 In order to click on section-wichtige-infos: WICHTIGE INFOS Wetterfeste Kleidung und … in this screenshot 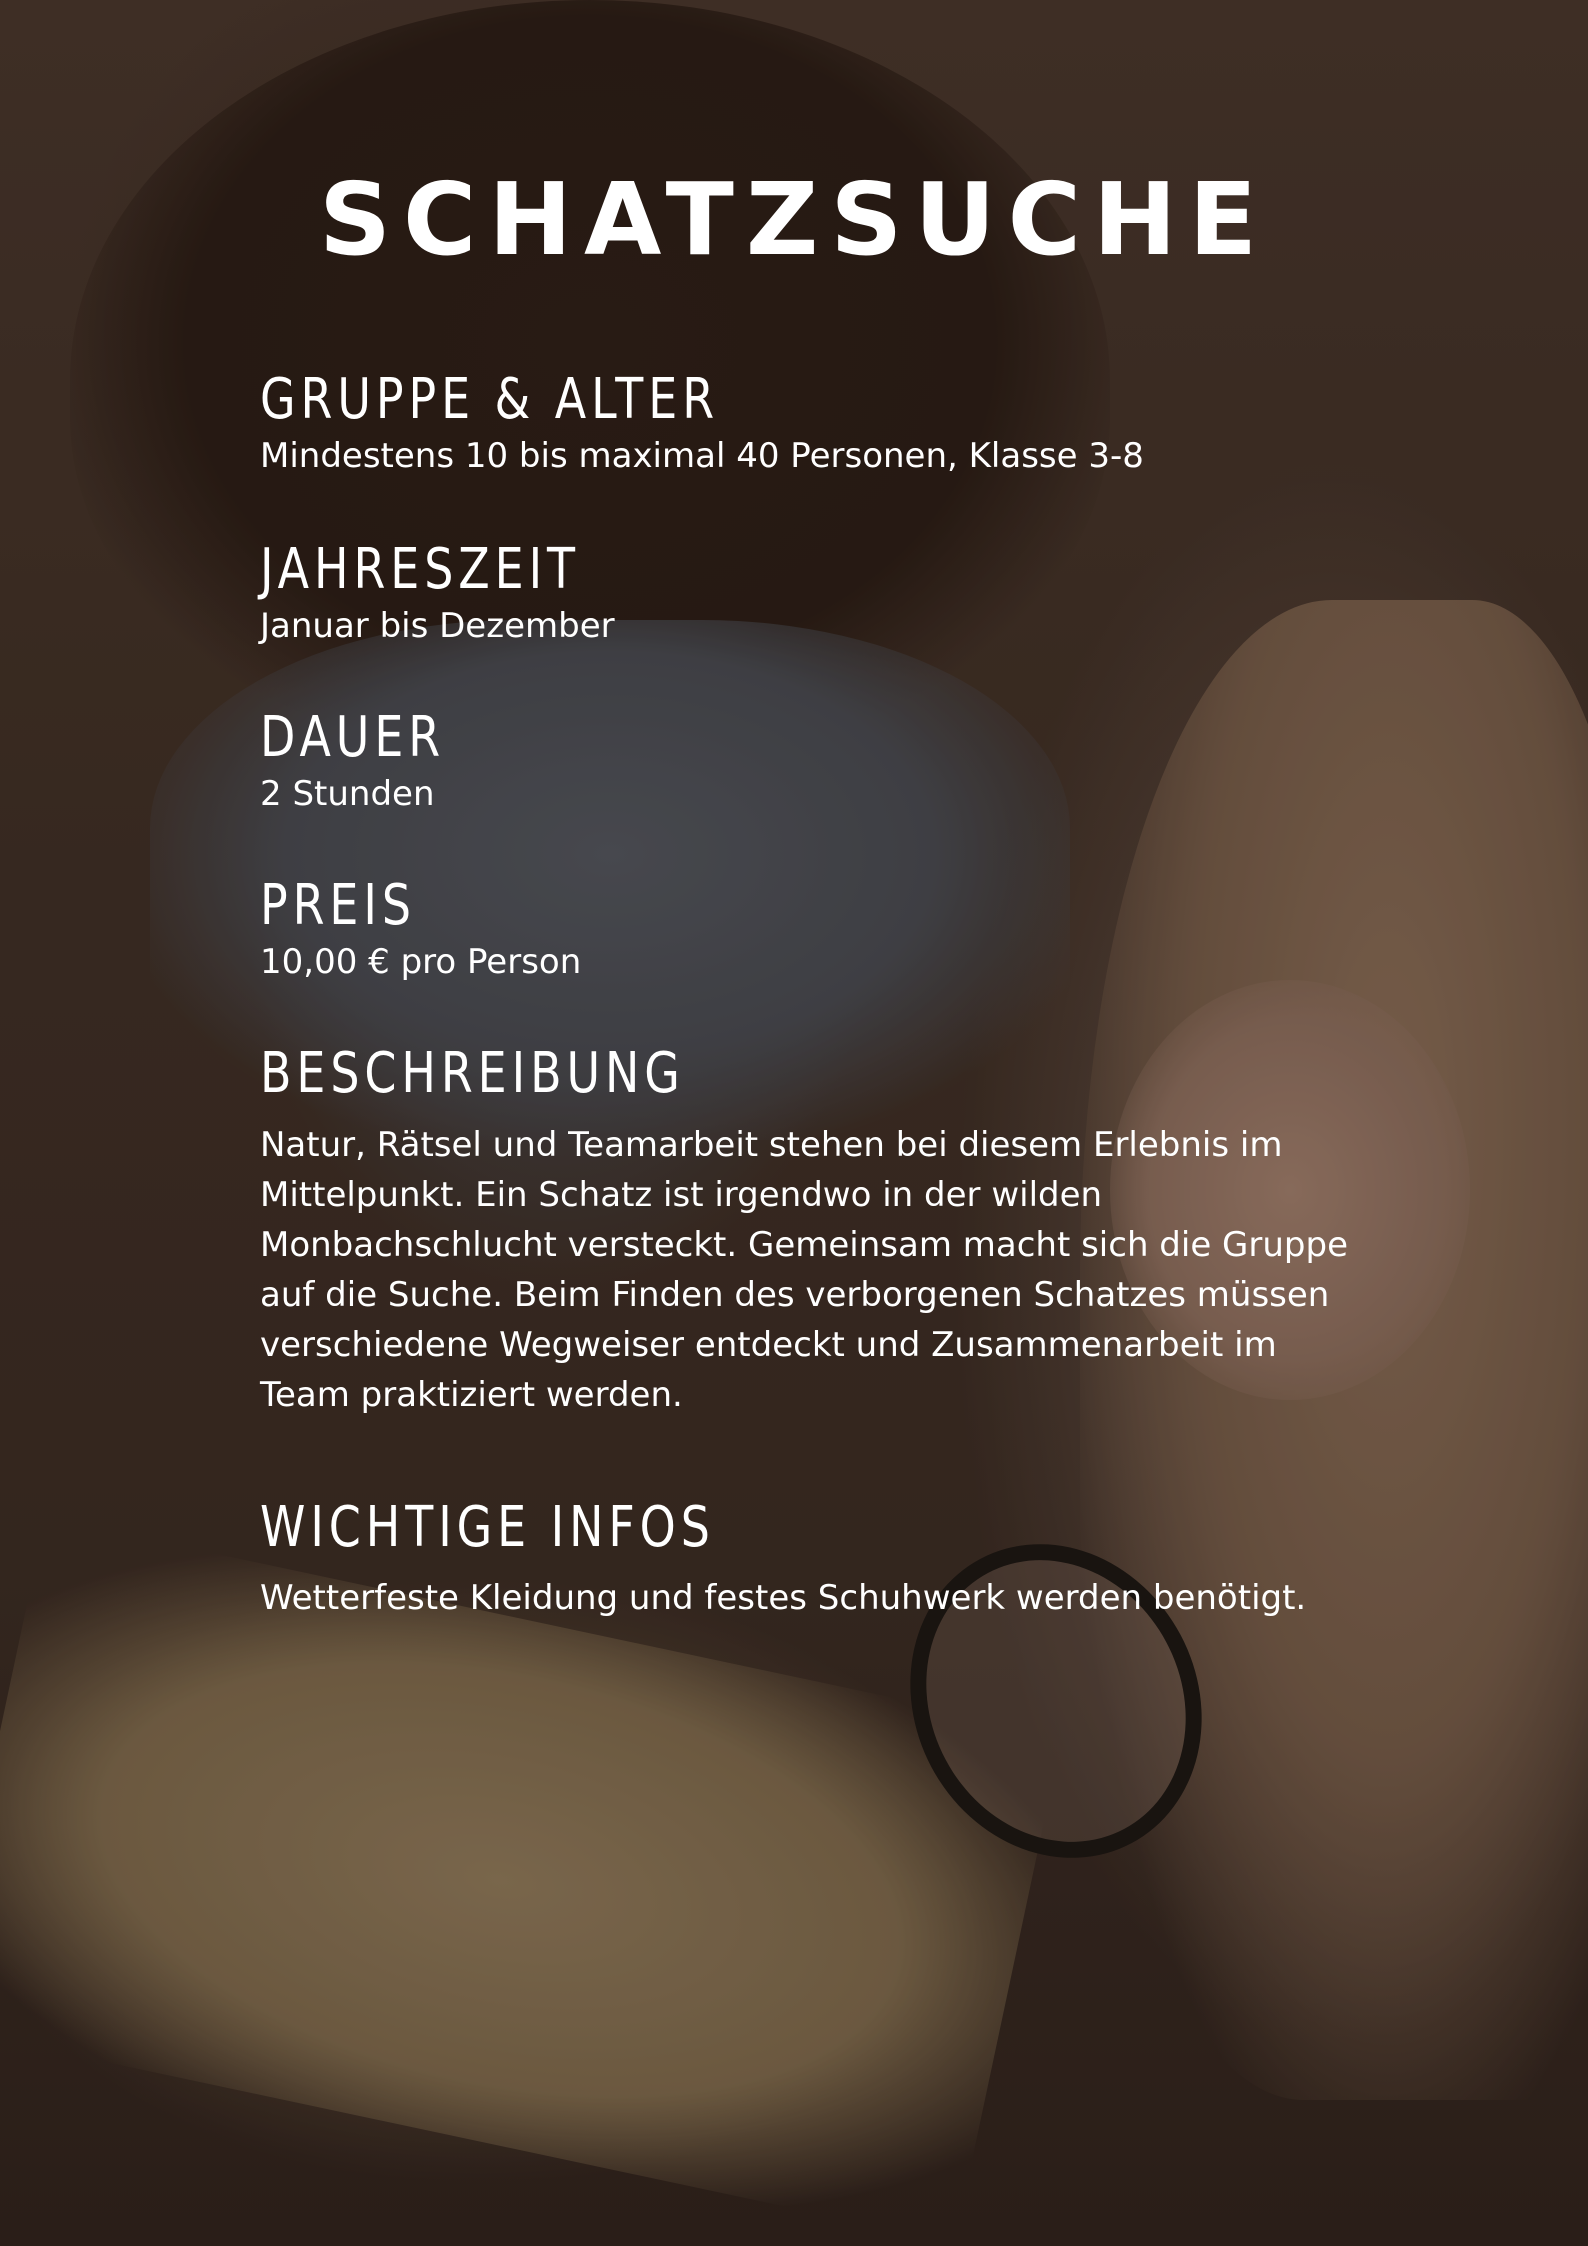, I will do `click(820, 1557)`.